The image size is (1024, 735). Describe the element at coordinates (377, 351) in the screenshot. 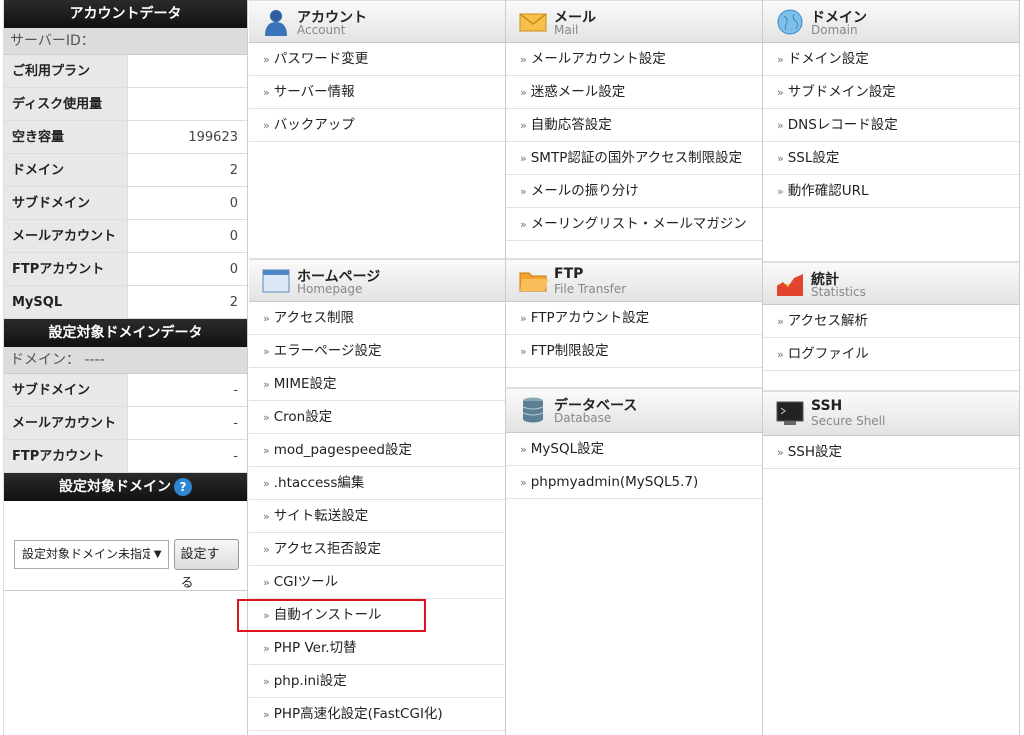

I see `menu-link: » エラーページ設定` at that location.